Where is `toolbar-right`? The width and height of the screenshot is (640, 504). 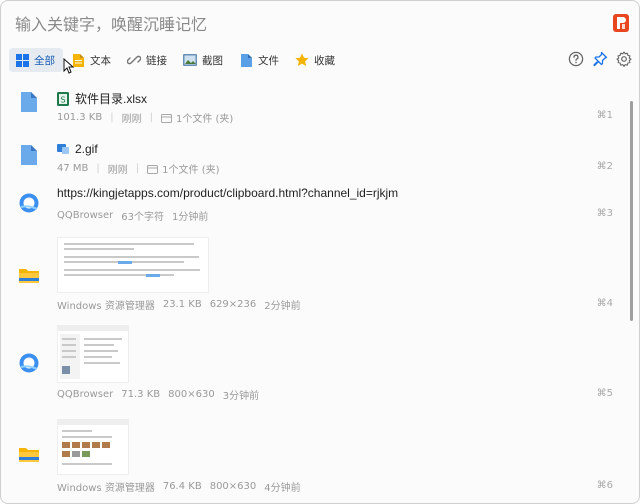 toolbar-right is located at coordinates (600, 59).